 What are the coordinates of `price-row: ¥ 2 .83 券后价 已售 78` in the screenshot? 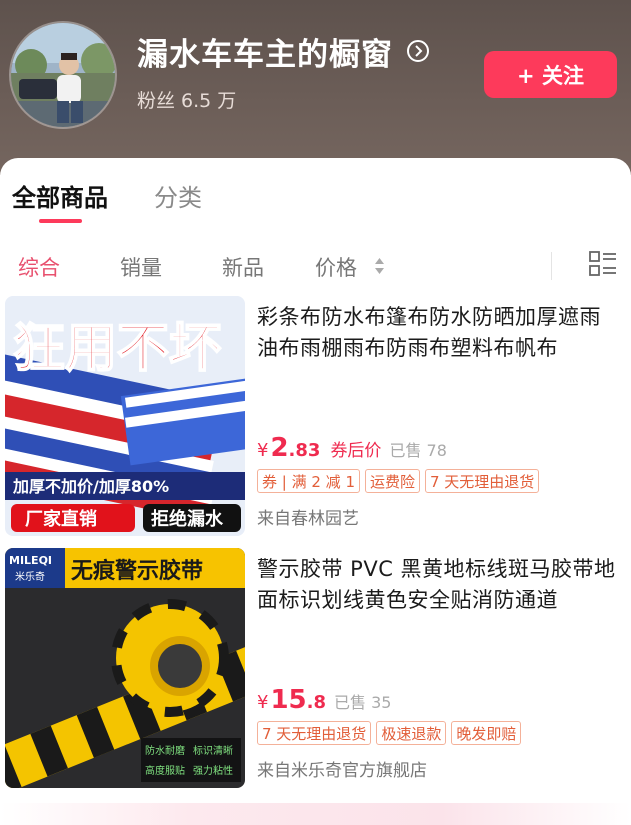 It's located at (352, 448).